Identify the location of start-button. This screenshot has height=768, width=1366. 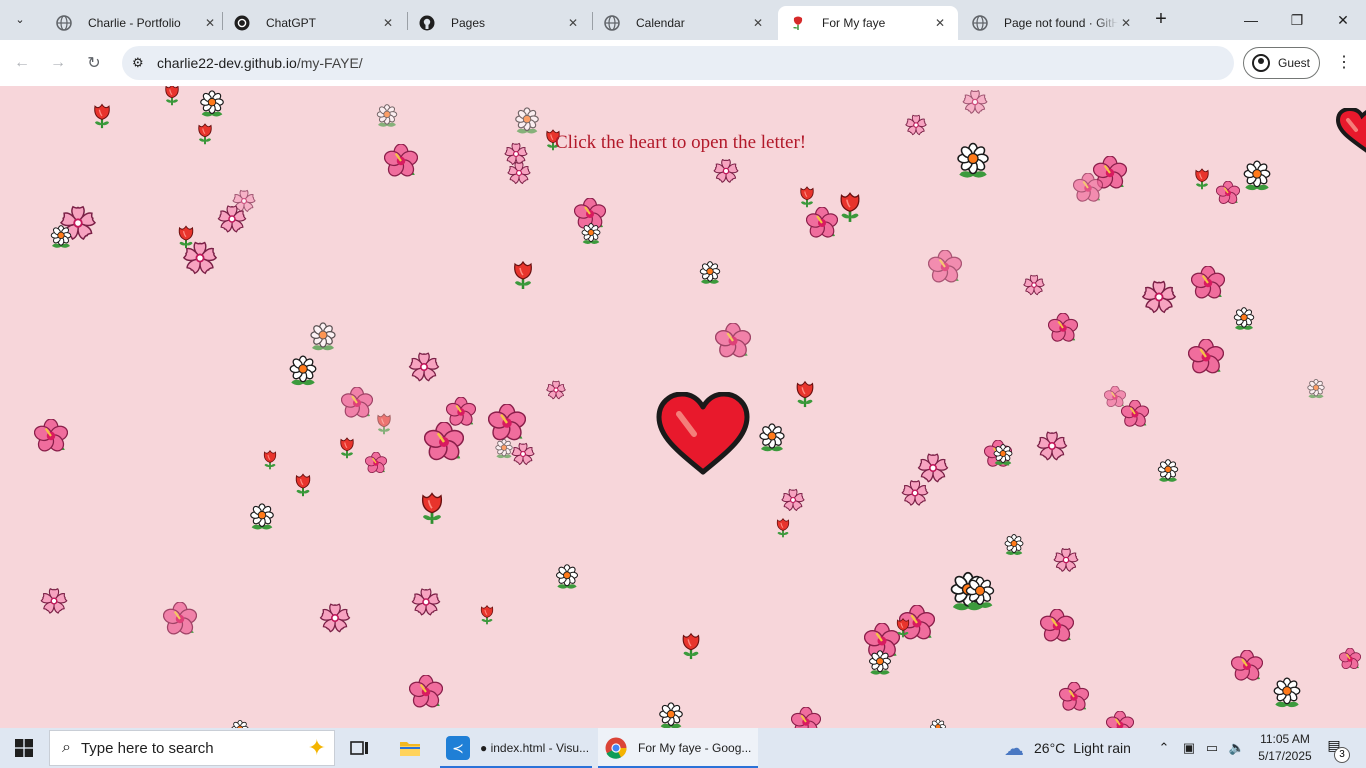
(24, 748).